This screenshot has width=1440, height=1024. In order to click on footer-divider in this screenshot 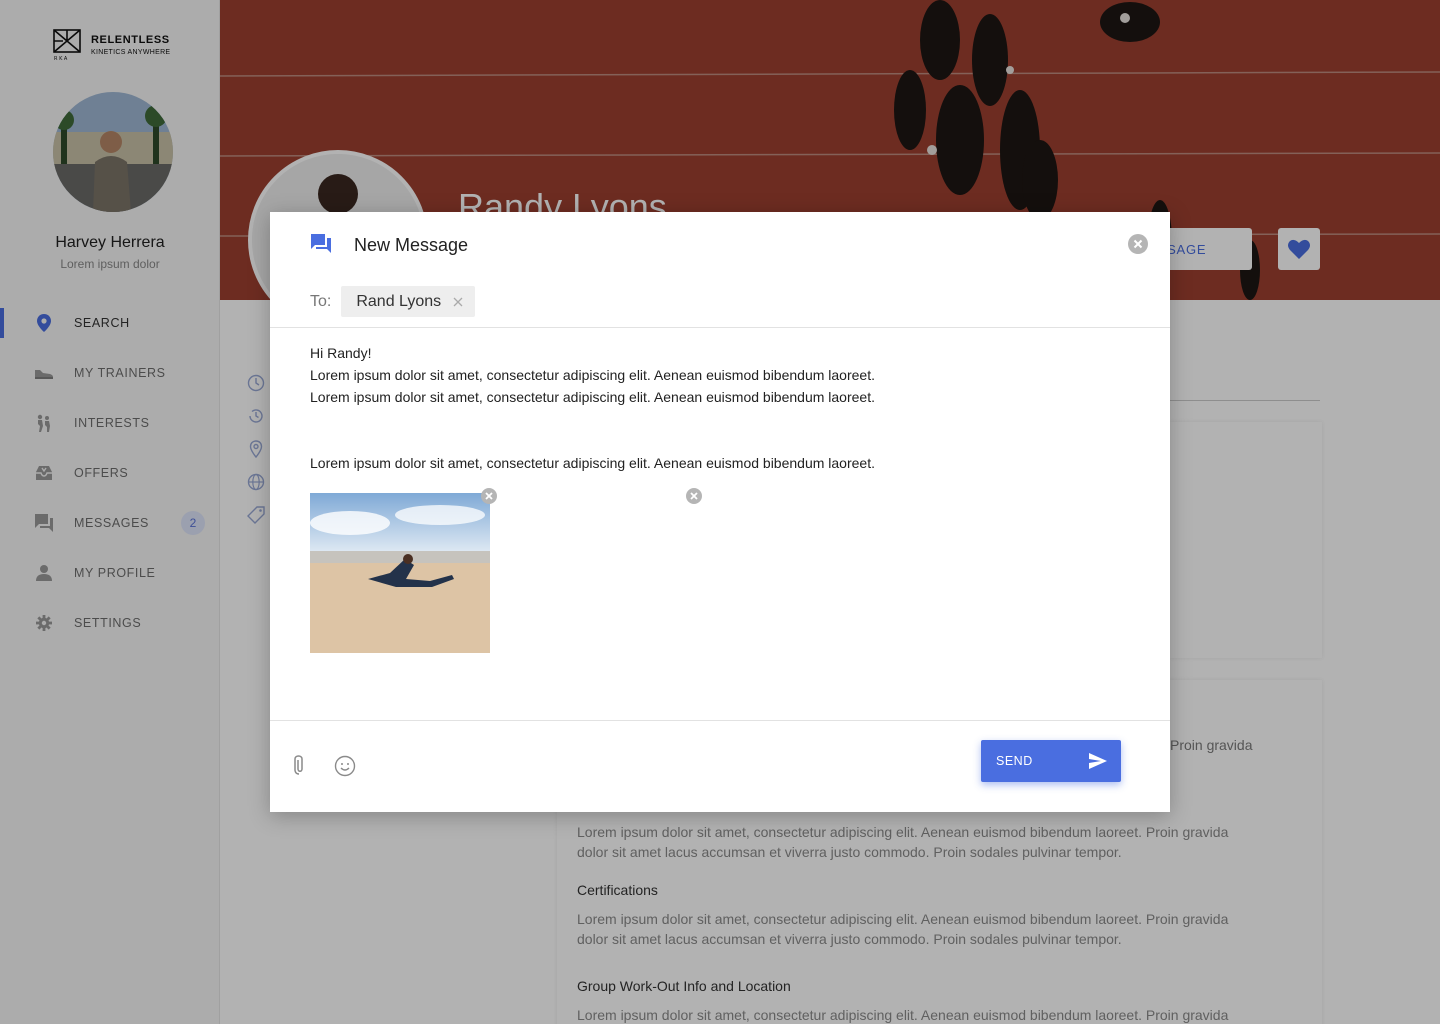, I will do `click(720, 720)`.